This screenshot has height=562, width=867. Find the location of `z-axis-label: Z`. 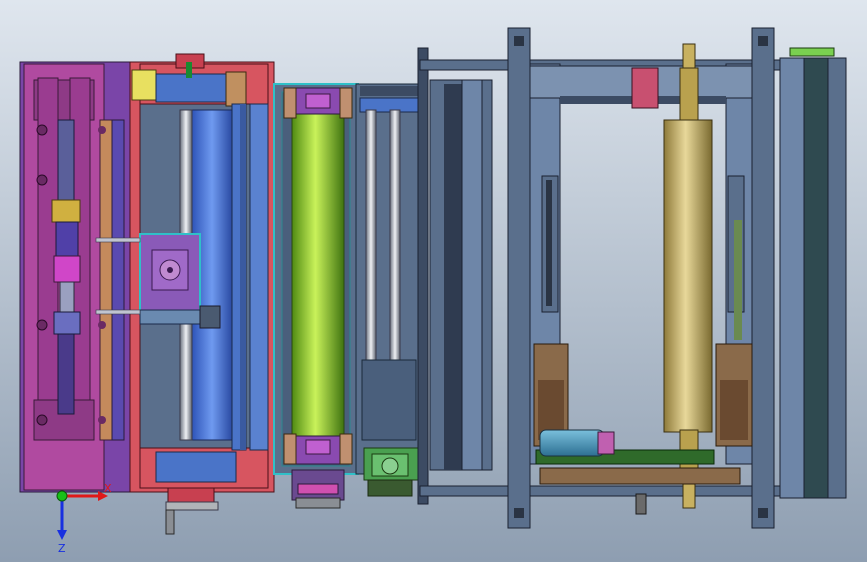

z-axis-label: Z is located at coordinates (62, 548).